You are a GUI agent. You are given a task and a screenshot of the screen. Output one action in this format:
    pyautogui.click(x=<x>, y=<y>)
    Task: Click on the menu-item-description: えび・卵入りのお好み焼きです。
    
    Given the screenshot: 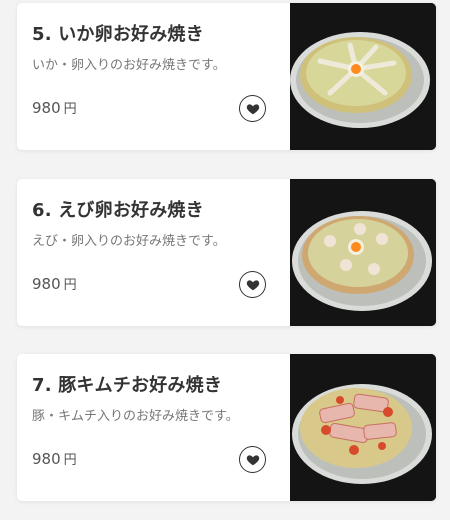 What is the action you would take?
    pyautogui.click(x=129, y=241)
    